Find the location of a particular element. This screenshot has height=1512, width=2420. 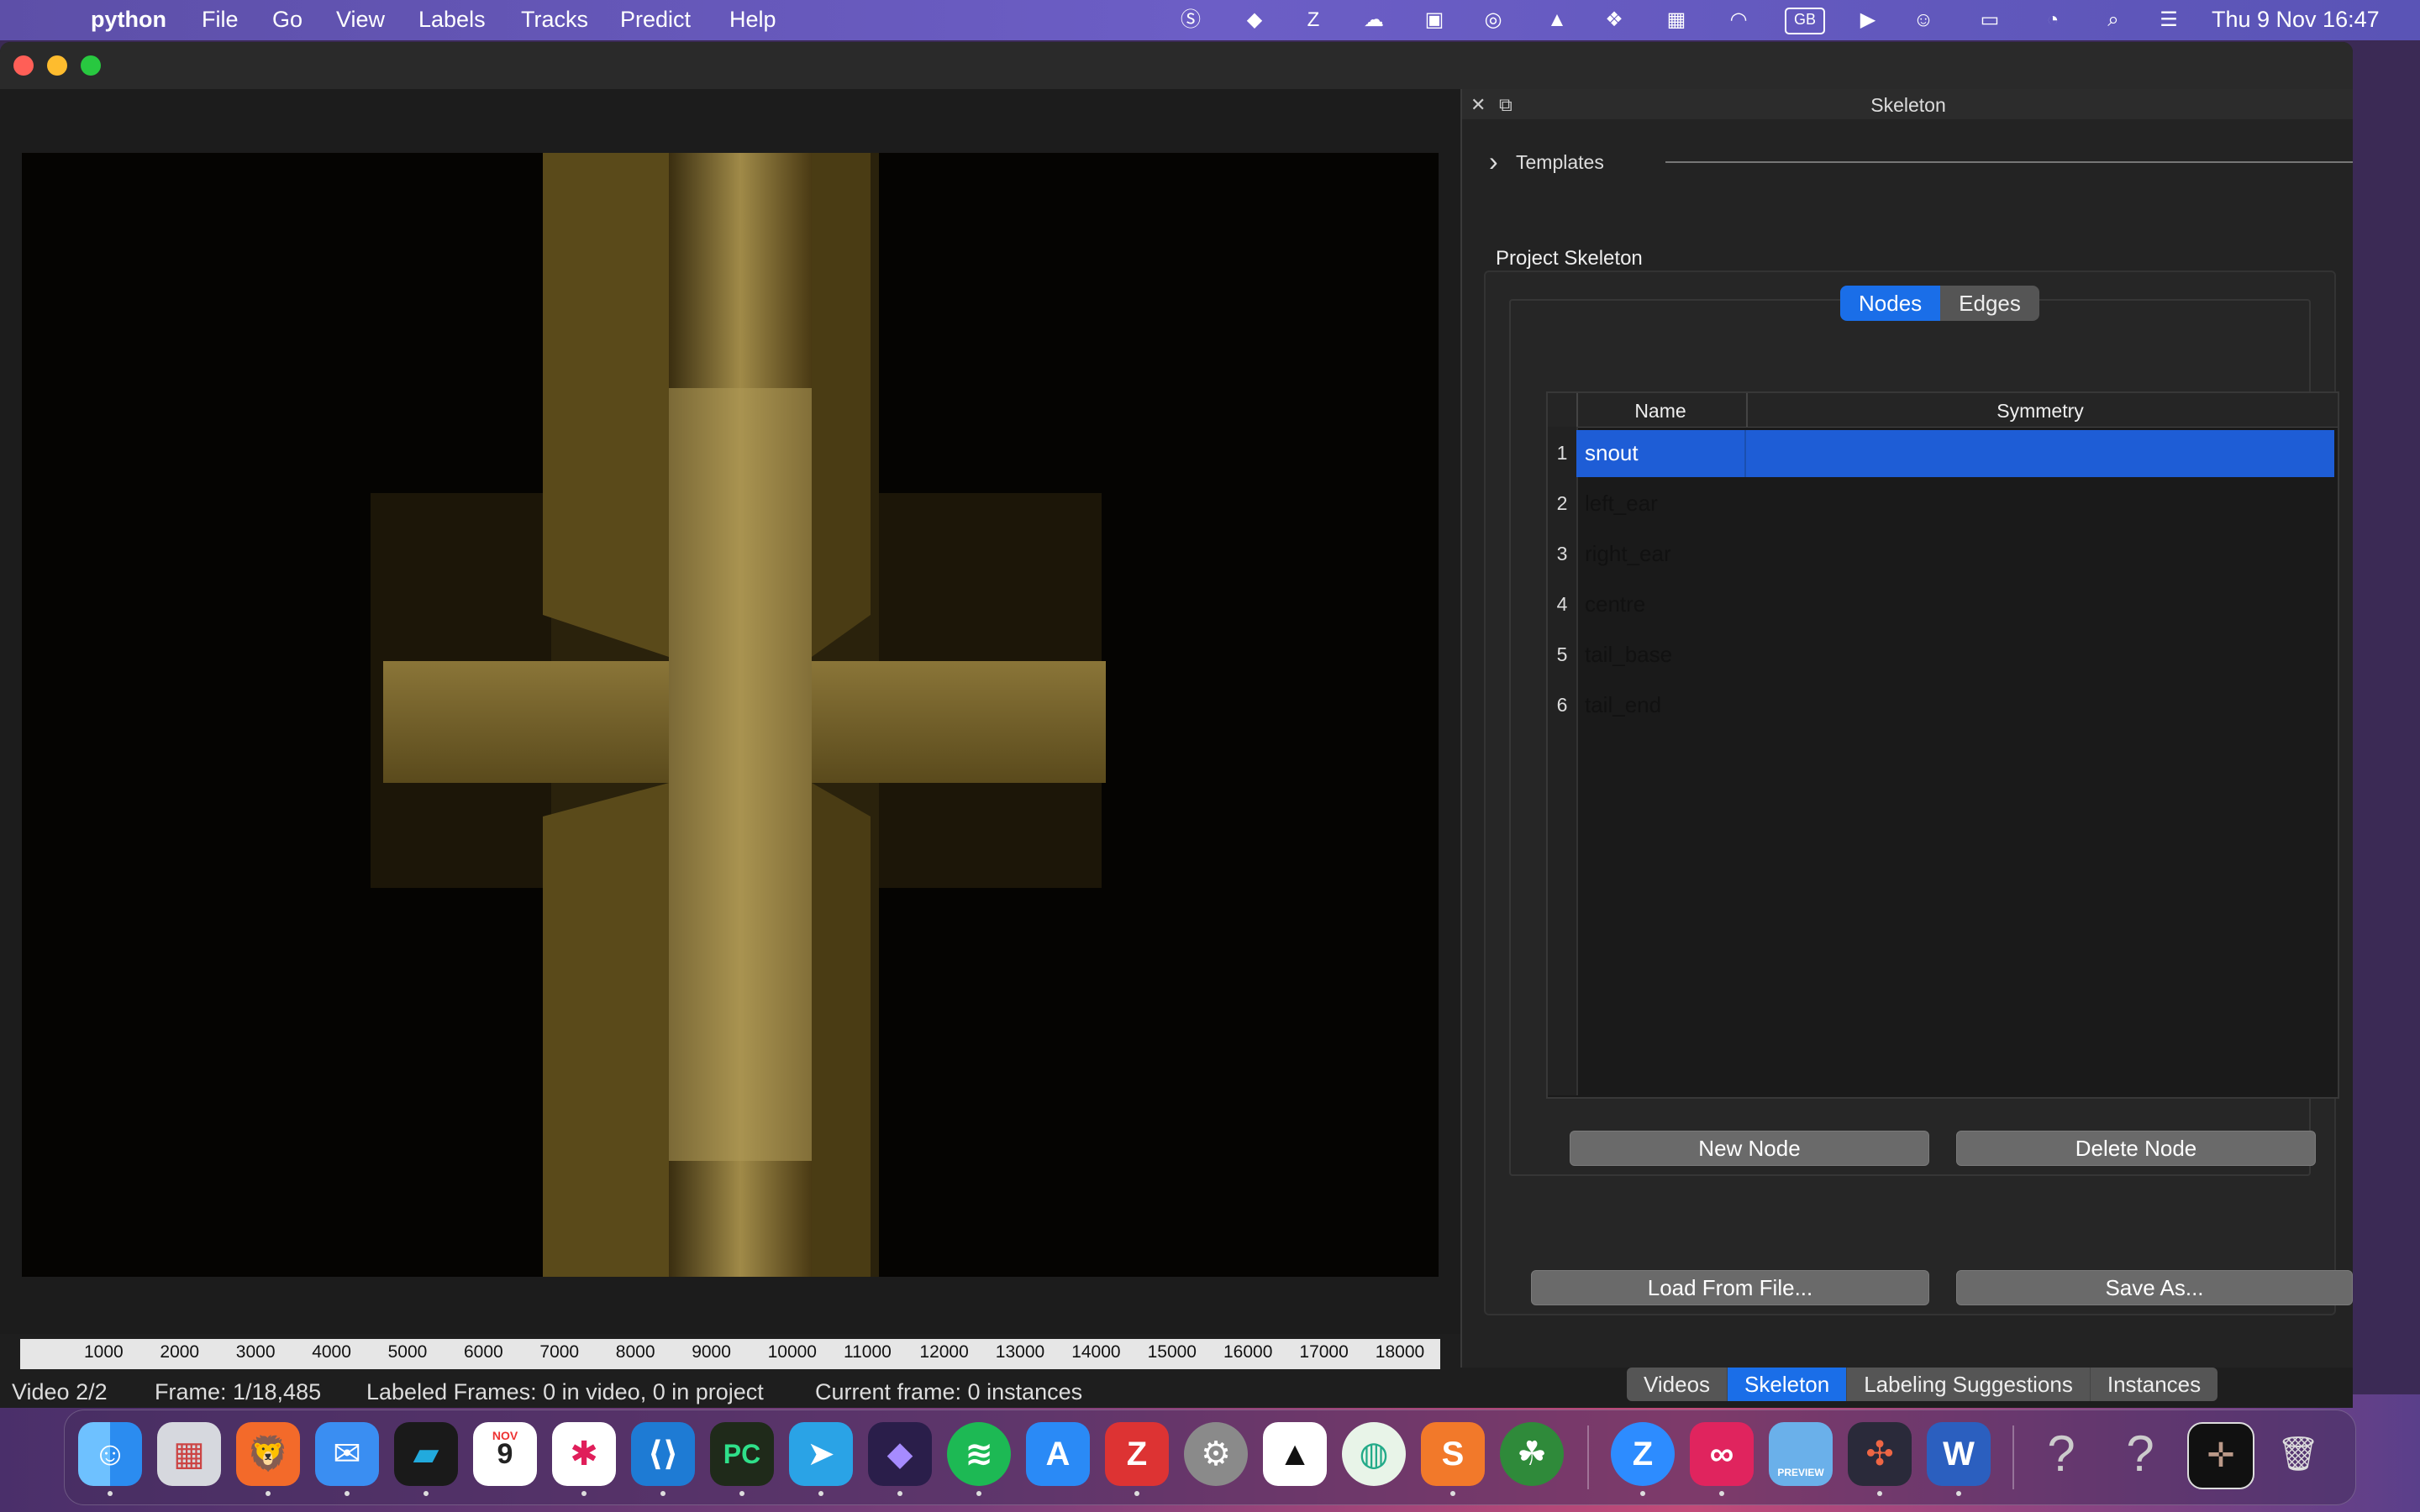

trash-icon: 🗑 is located at coordinates (2298, 1454).